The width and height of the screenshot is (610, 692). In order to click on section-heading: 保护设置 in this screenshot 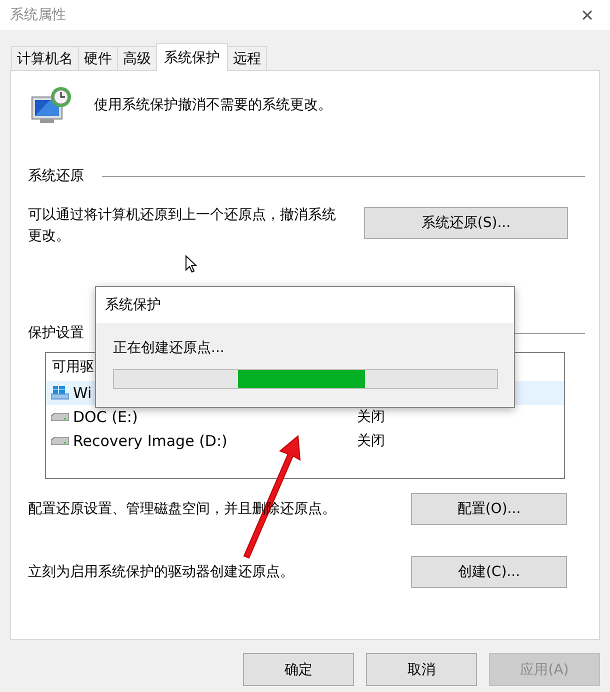, I will do `click(56, 333)`.